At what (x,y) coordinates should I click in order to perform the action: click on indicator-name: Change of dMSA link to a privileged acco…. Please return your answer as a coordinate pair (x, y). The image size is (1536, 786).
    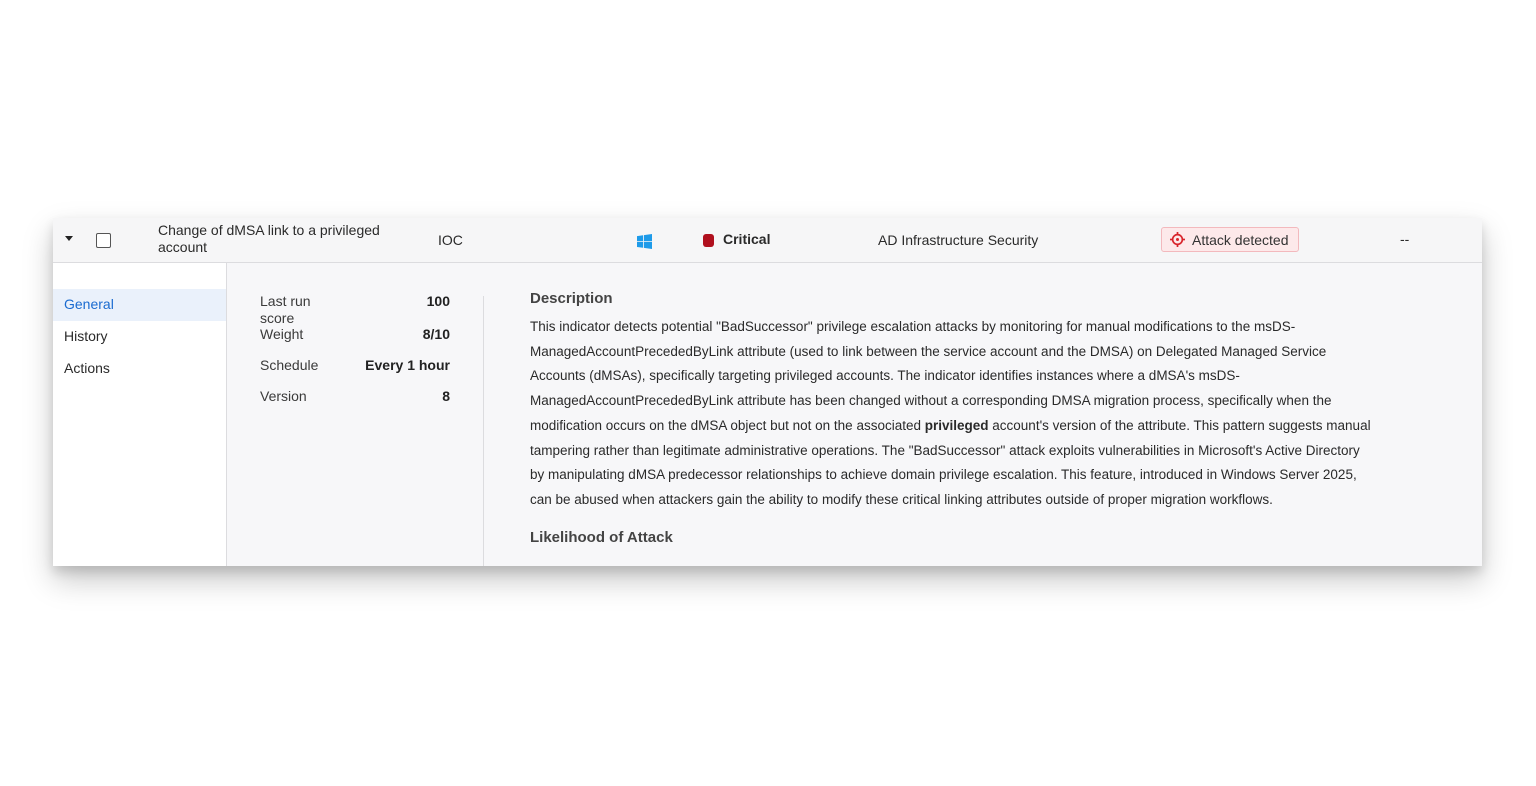
    Looking at the image, I should click on (269, 238).